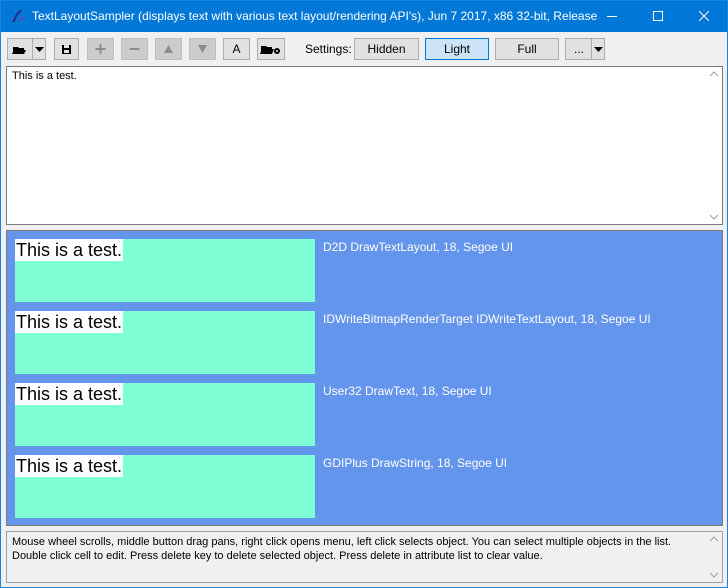  Describe the element at coordinates (714, 557) in the screenshot. I see `help-scrollbar` at that location.